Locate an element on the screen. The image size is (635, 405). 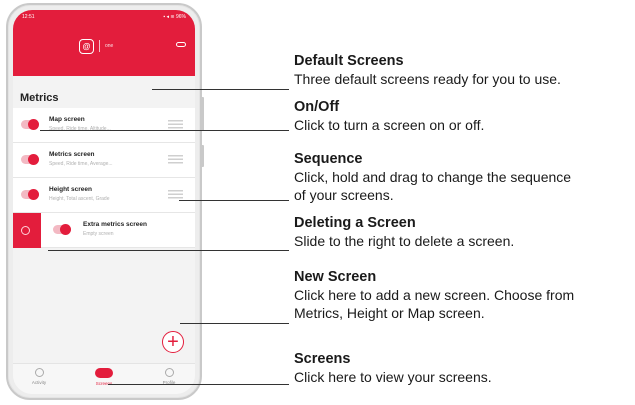
annotation-screens: Screens Click here to view your screens. is located at coordinates (463, 368).